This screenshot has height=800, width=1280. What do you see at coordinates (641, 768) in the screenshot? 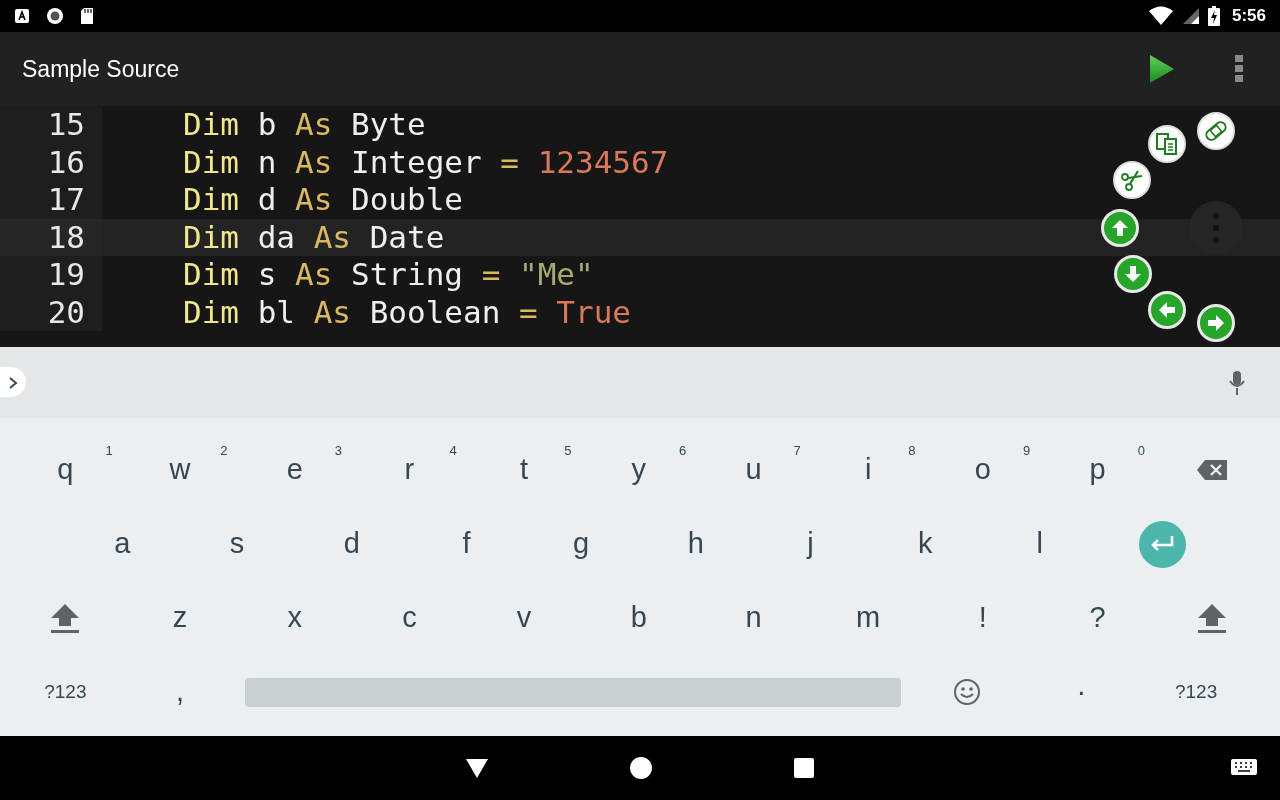
I see `home-icon` at bounding box center [641, 768].